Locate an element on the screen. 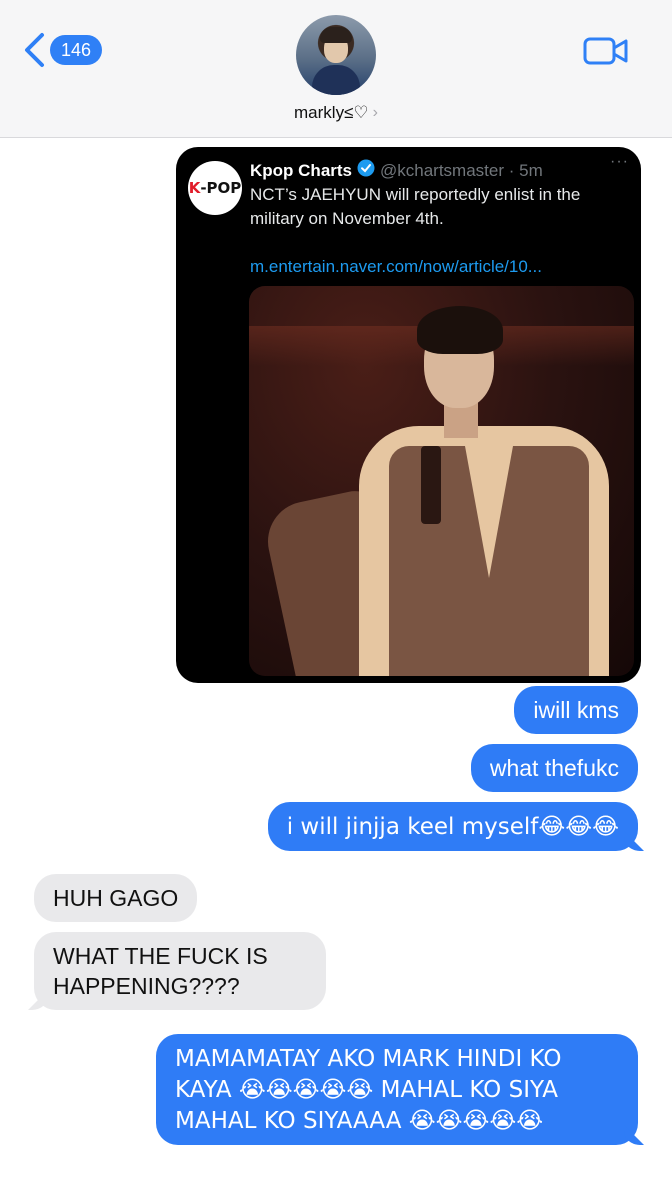 This screenshot has height=1200, width=672. message-bubble-received: WHAT THE FUCK IS HAPPENING???? is located at coordinates (180, 971).